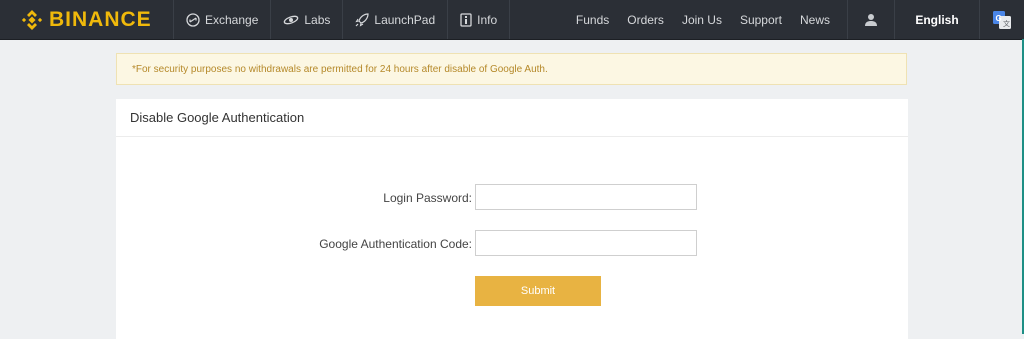  What do you see at coordinates (193, 19) in the screenshot?
I see `exchange-icon` at bounding box center [193, 19].